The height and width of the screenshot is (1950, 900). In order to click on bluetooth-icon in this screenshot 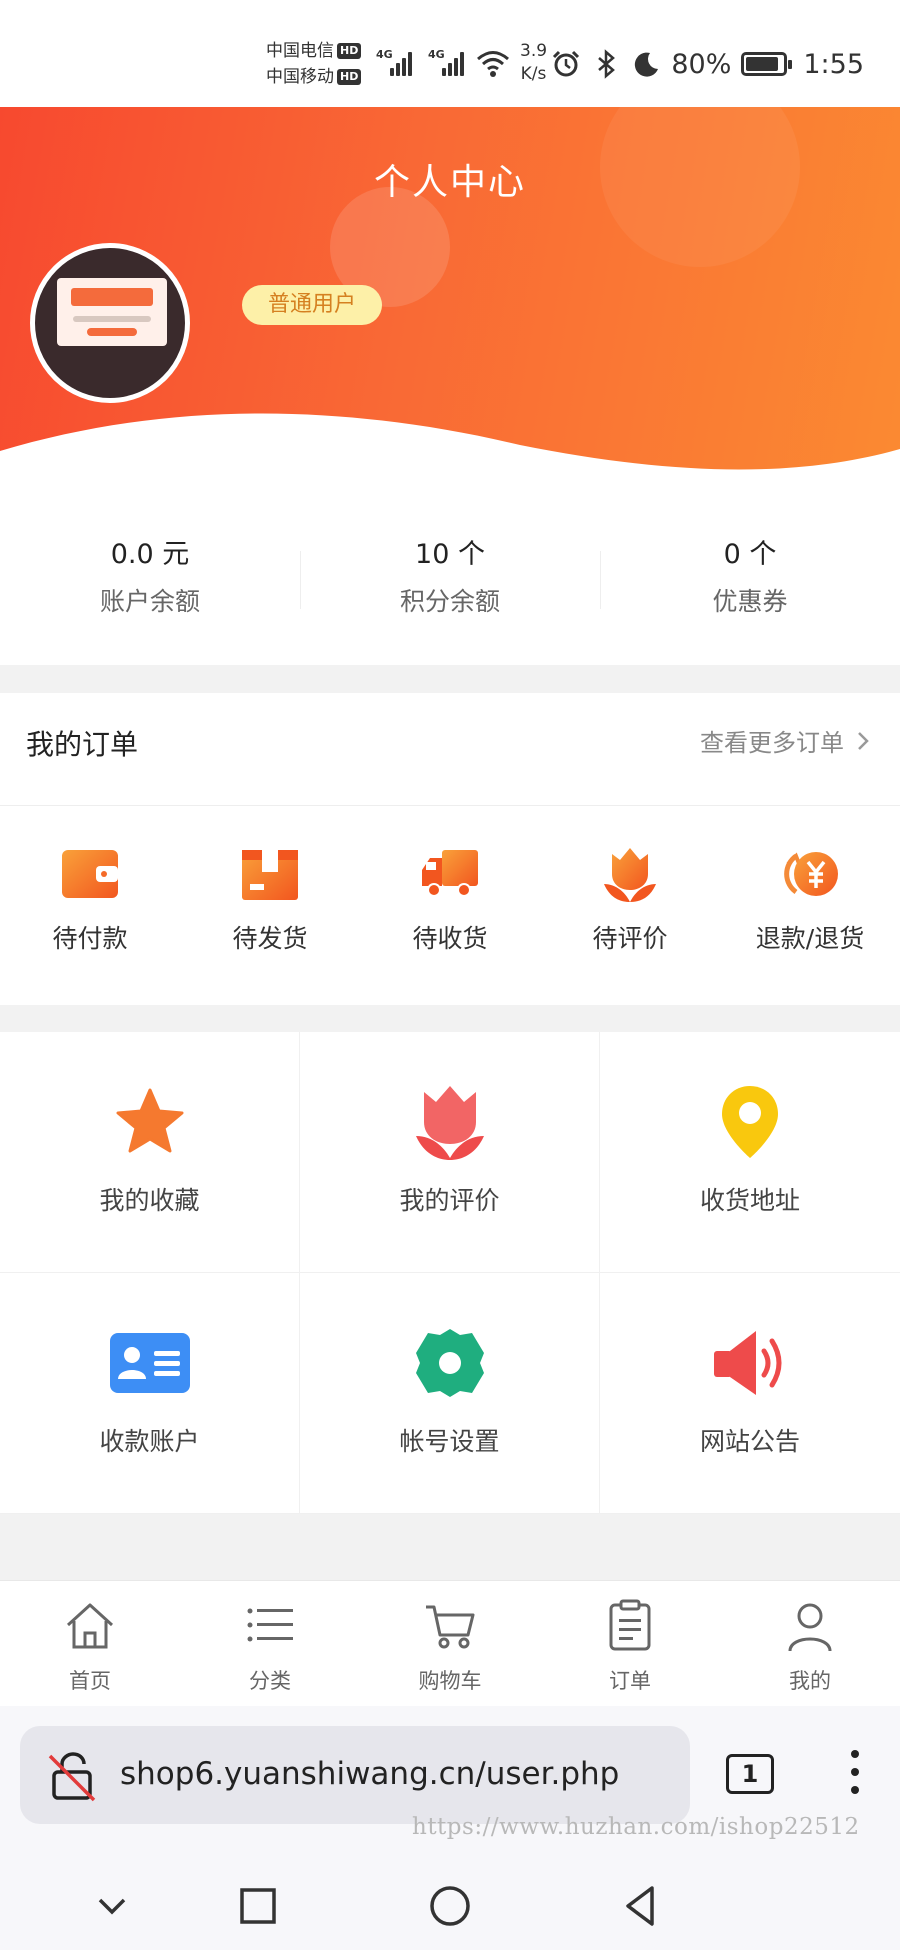, I will do `click(607, 64)`.